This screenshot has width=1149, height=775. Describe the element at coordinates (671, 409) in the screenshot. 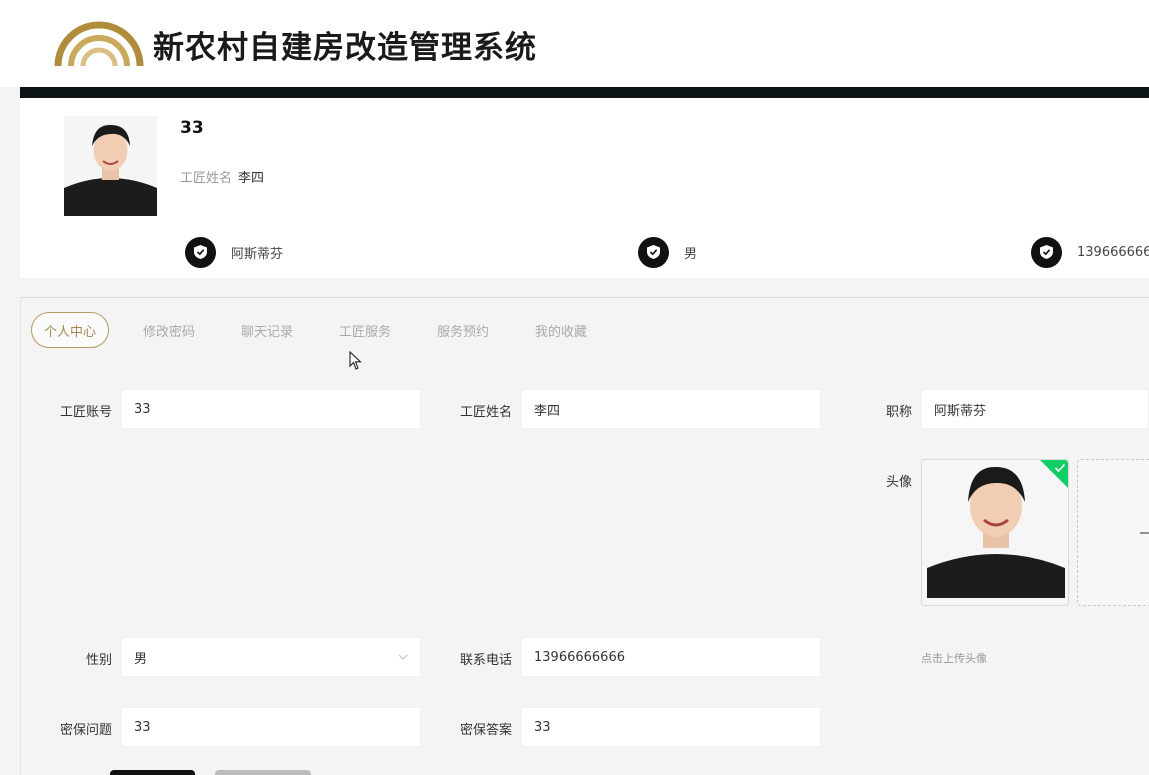

I see `name-field: 李四` at that location.